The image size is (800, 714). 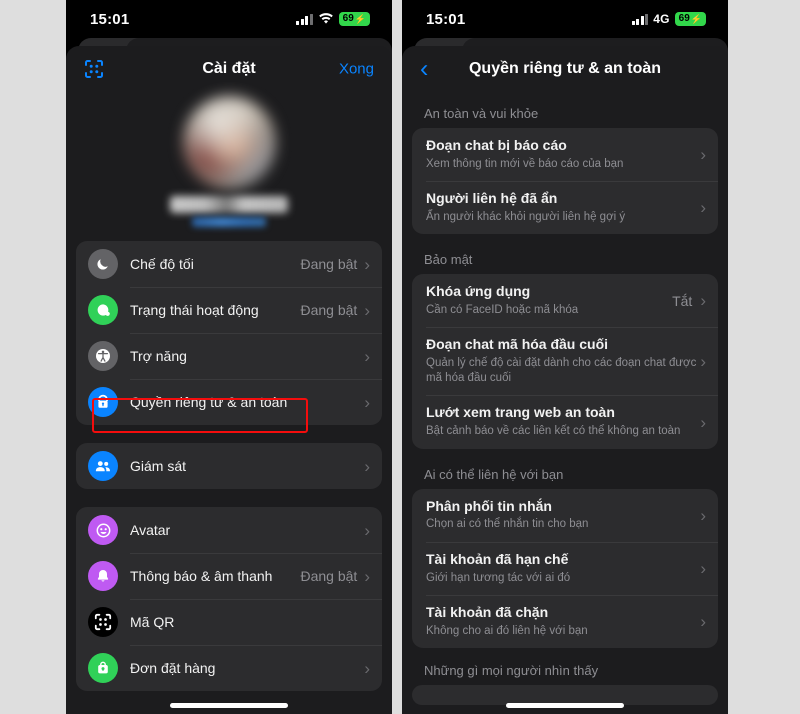 What do you see at coordinates (448, 260) in the screenshot?
I see `section-header: Bảo mật` at bounding box center [448, 260].